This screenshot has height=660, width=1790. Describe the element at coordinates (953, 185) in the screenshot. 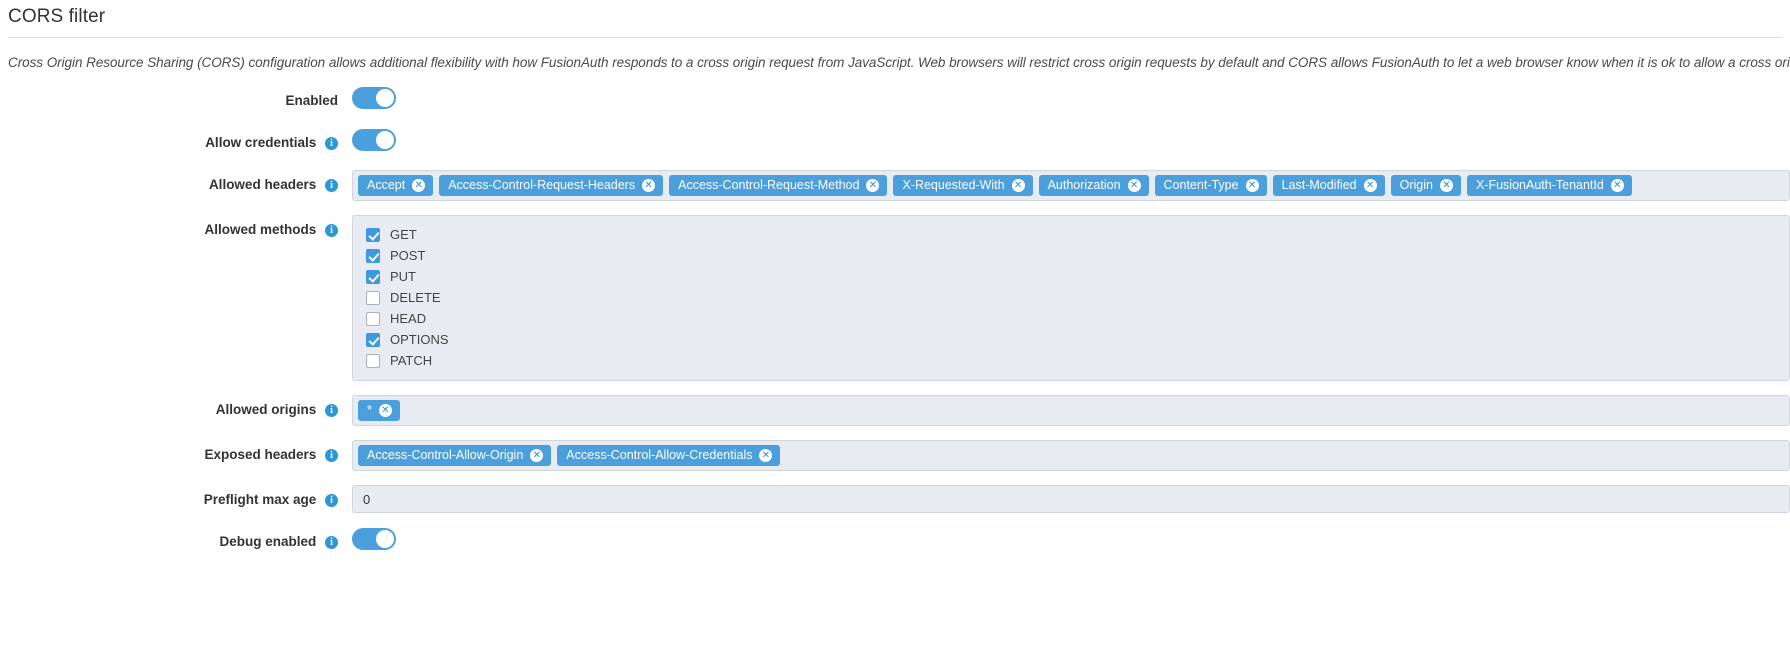

I see `chip-label: X-Requested-With` at that location.